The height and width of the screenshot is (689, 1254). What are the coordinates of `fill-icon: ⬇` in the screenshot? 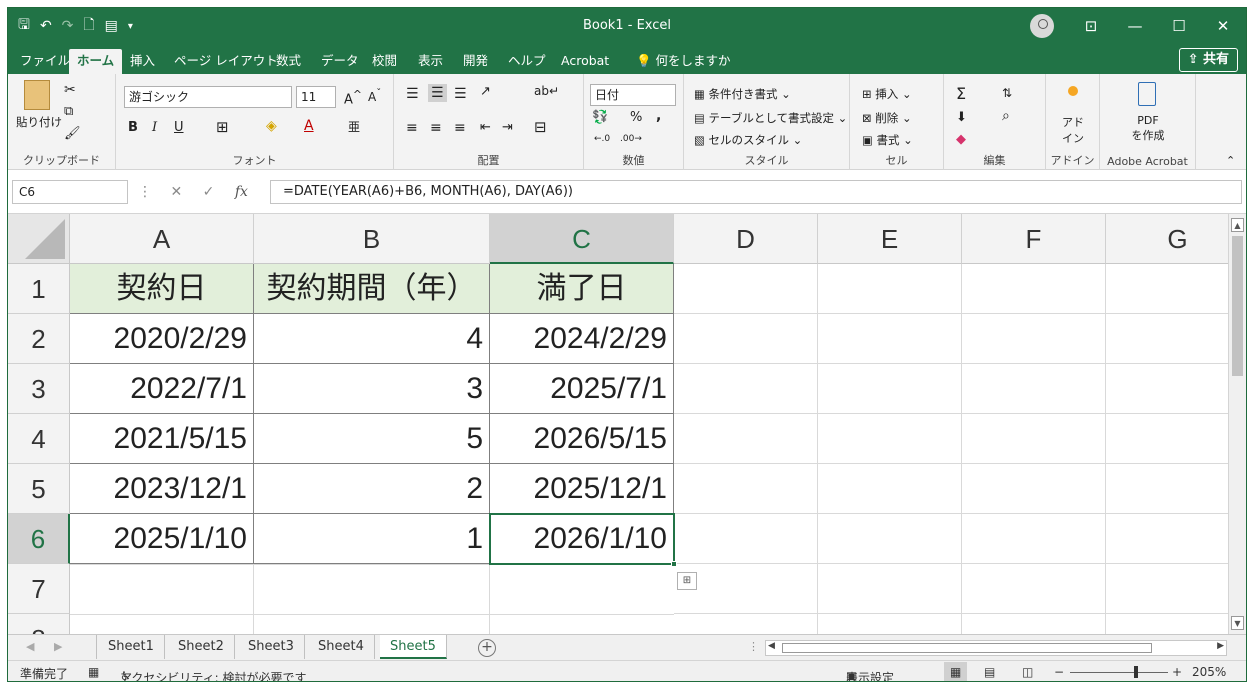 It's located at (961, 117).